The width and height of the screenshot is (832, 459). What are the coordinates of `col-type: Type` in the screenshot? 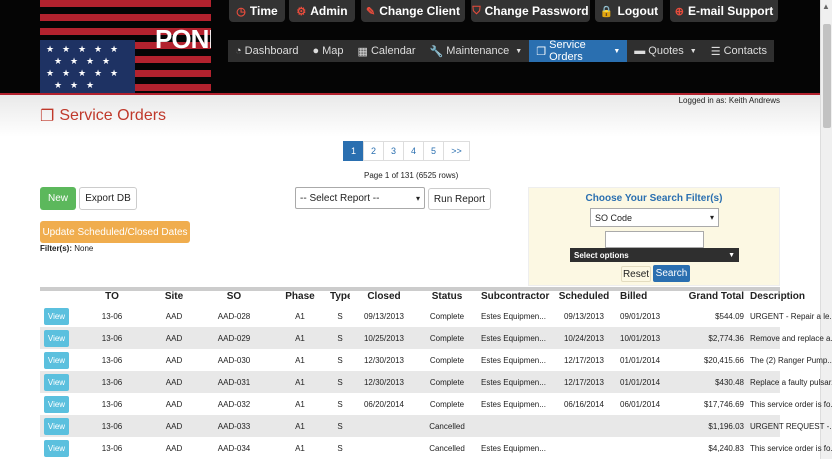 It's located at (340, 298).